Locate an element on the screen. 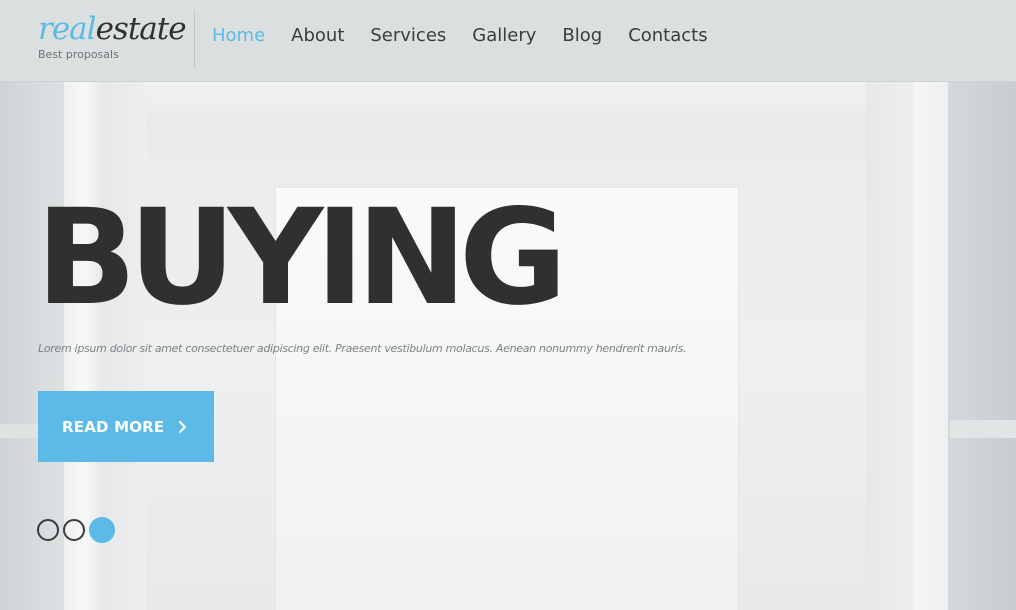 The image size is (1016, 610). nav-item-about: About is located at coordinates (317, 35).